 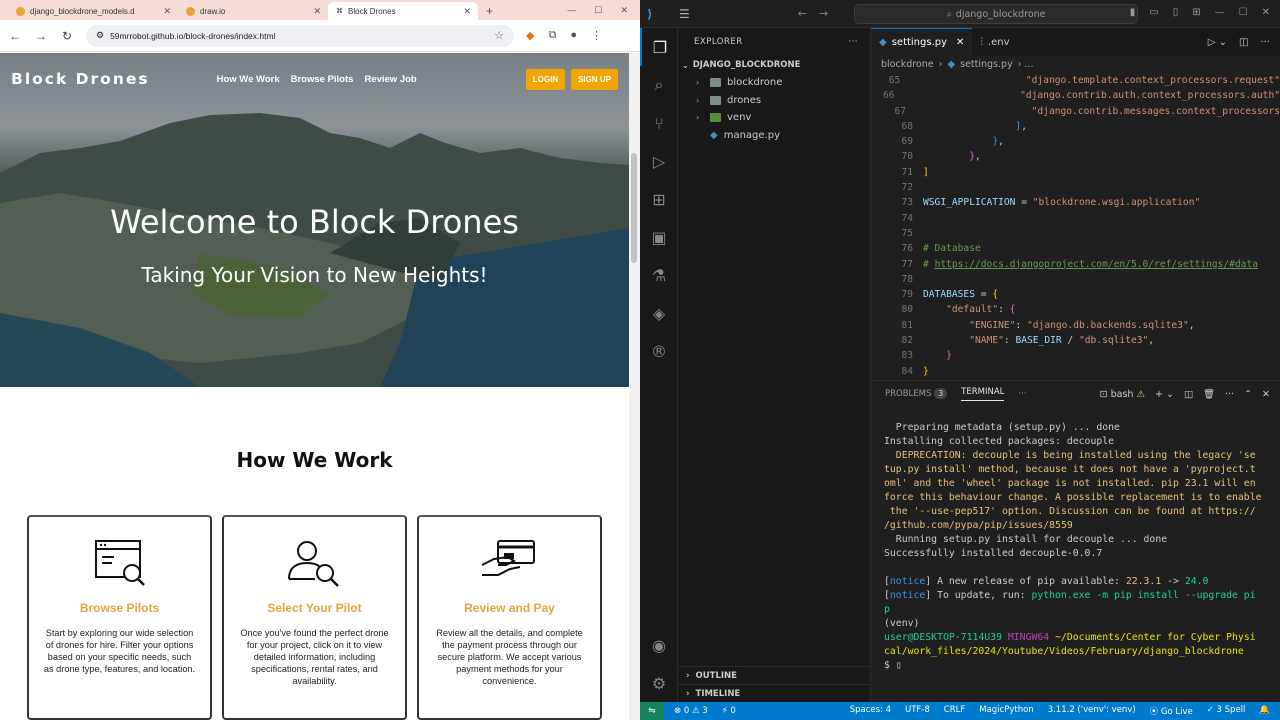 I want to click on forward-icon: →, so click(x=41, y=36).